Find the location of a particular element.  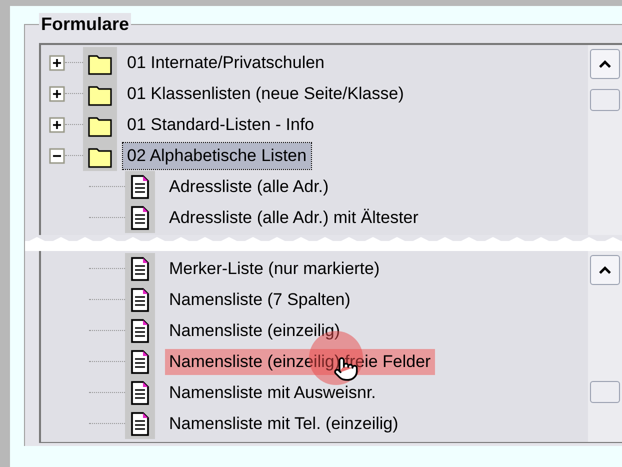

tree-item-label: 01 Klassenlisten (neue Seite/Klasse) is located at coordinates (265, 93).